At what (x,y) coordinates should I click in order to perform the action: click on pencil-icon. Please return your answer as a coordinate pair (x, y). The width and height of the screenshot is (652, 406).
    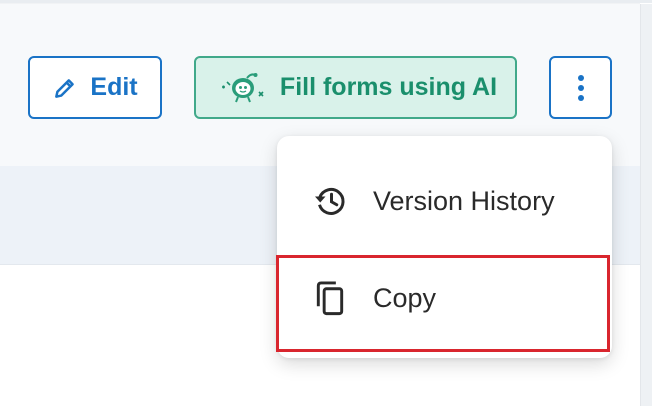
    Looking at the image, I should click on (65, 88).